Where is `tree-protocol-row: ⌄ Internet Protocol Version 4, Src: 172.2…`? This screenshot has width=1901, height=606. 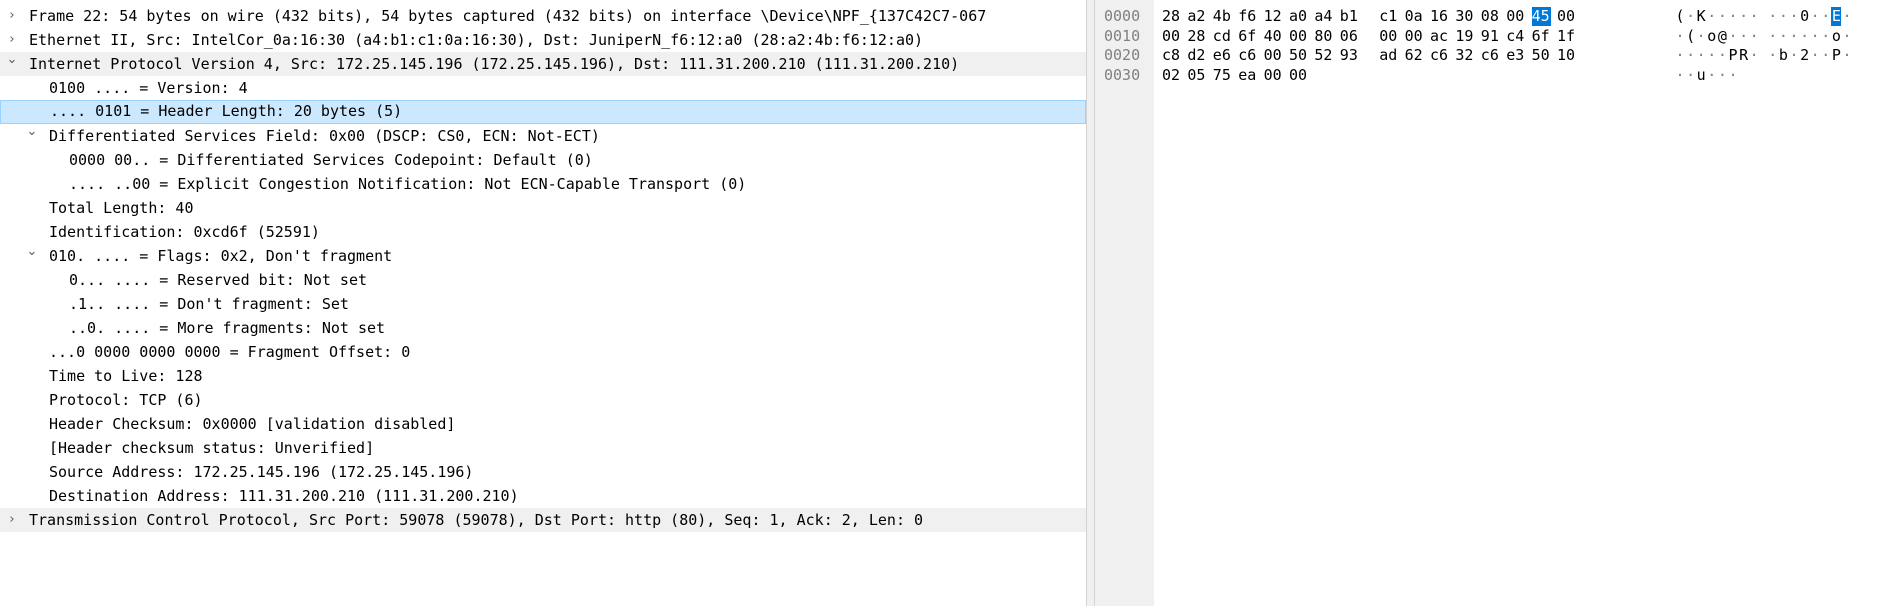 tree-protocol-row: ⌄ Internet Protocol Version 4, Src: 172.2… is located at coordinates (543, 64).